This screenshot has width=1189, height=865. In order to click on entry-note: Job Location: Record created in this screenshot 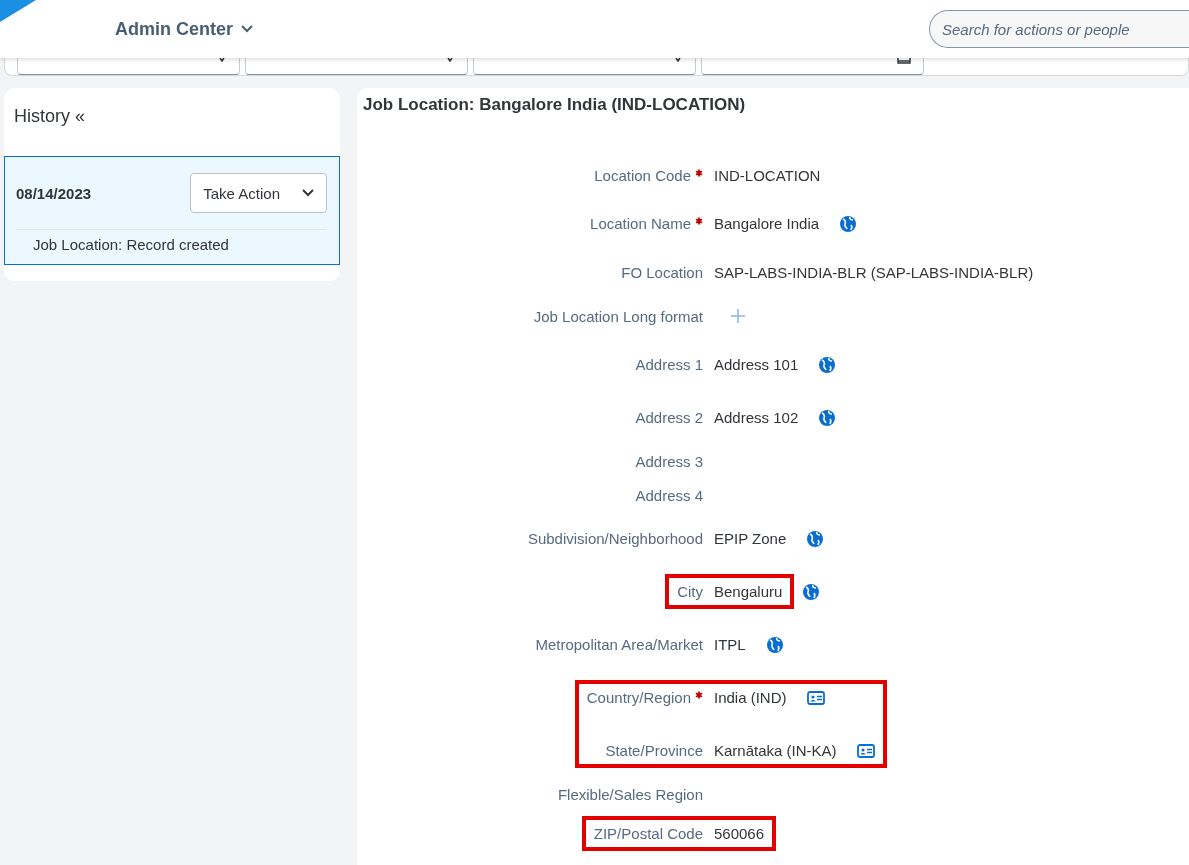, I will do `click(131, 245)`.